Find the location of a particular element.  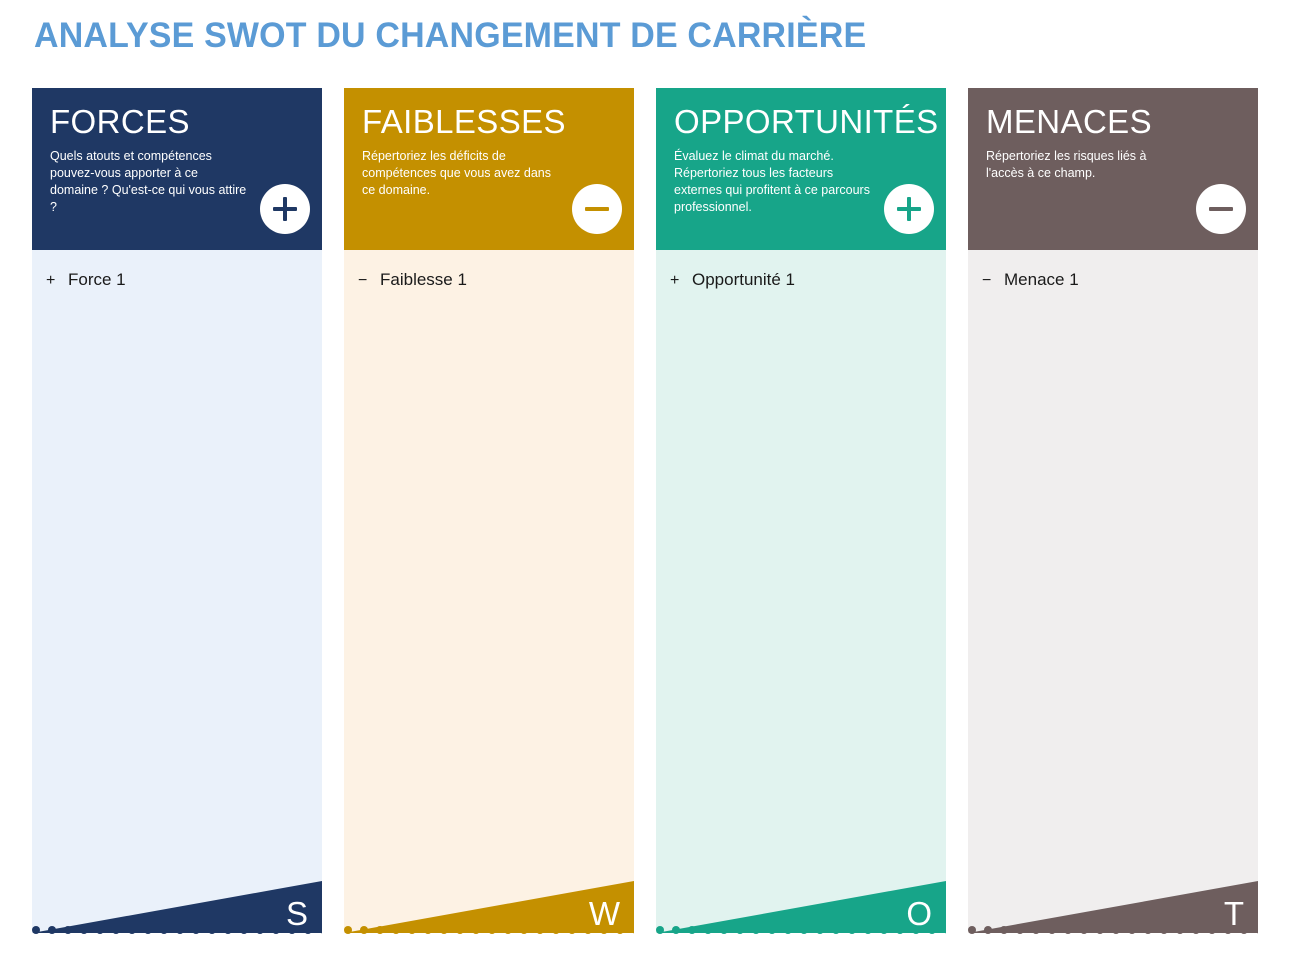

entry-label: Faiblesse 1 is located at coordinates (423, 279).